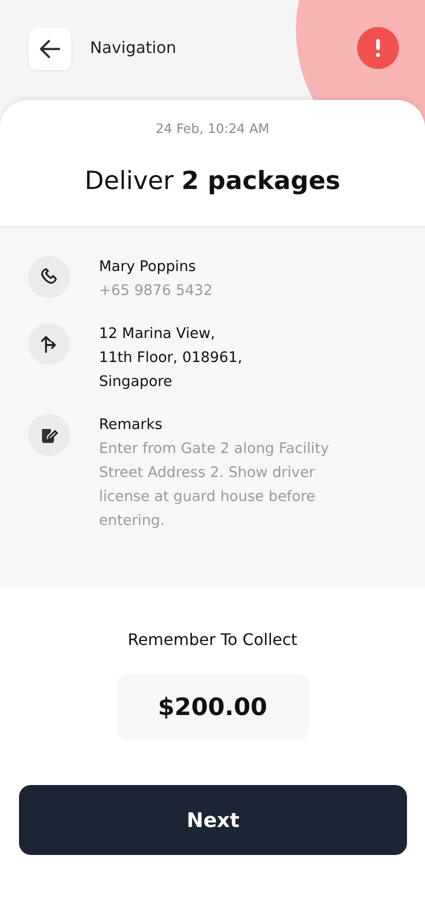  What do you see at coordinates (213, 820) in the screenshot?
I see `next-button: Next` at bounding box center [213, 820].